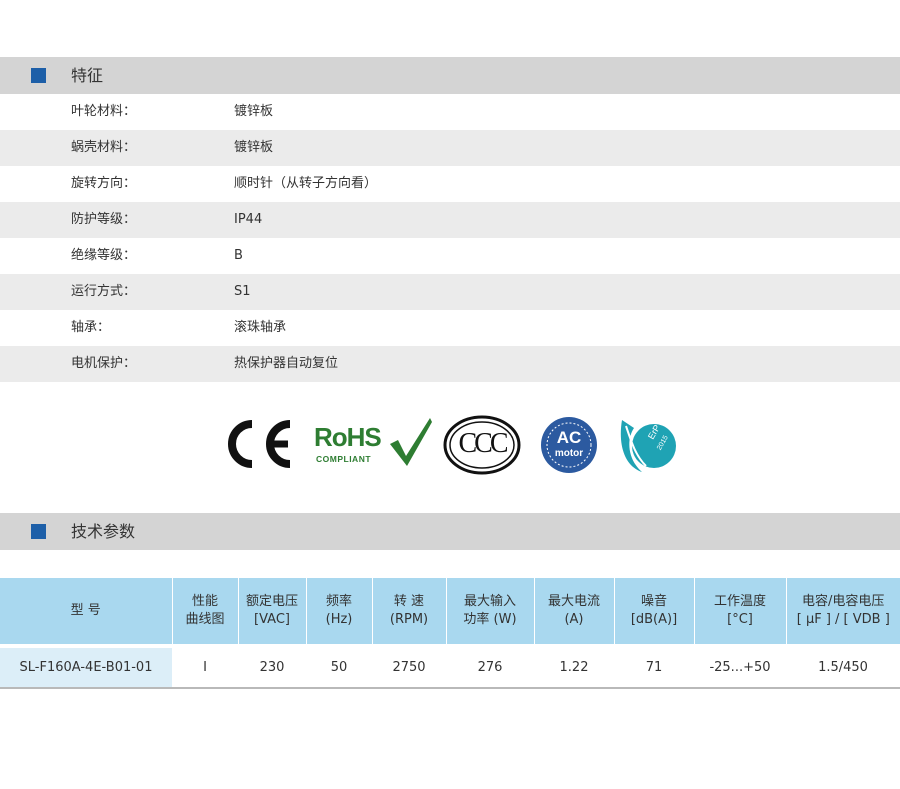 The width and height of the screenshot is (900, 789). What do you see at coordinates (91, 327) in the screenshot?
I see `feature-label: 轴承：` at bounding box center [91, 327].